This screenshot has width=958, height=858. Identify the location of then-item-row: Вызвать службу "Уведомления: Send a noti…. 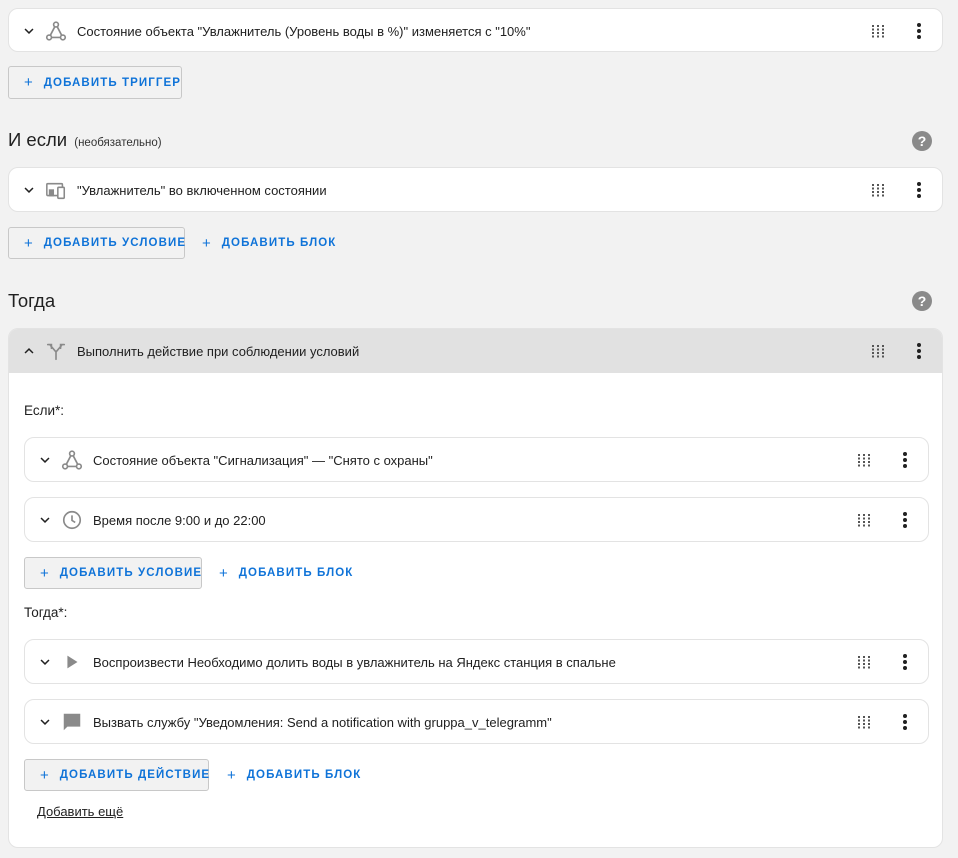
(476, 722).